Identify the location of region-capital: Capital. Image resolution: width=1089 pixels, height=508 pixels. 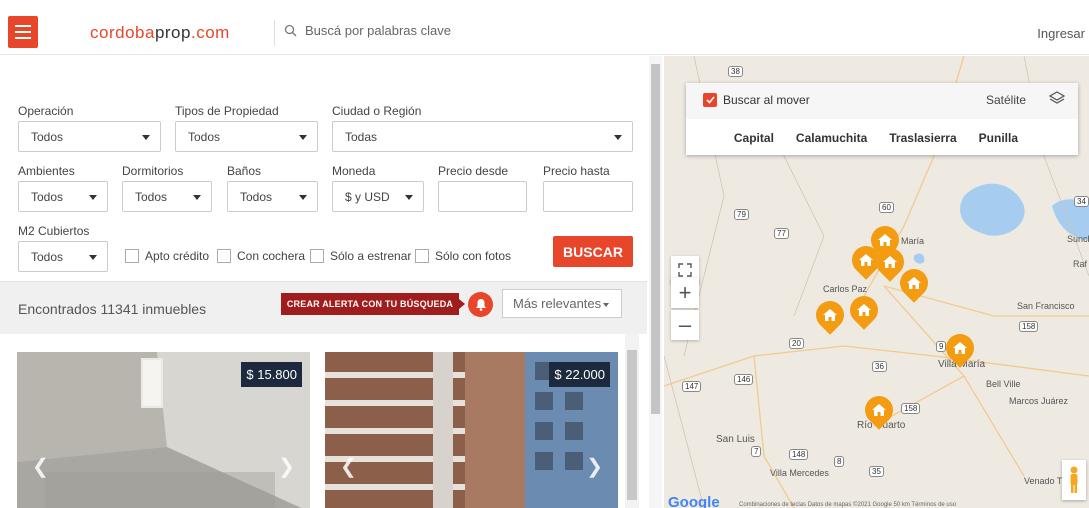
(754, 138).